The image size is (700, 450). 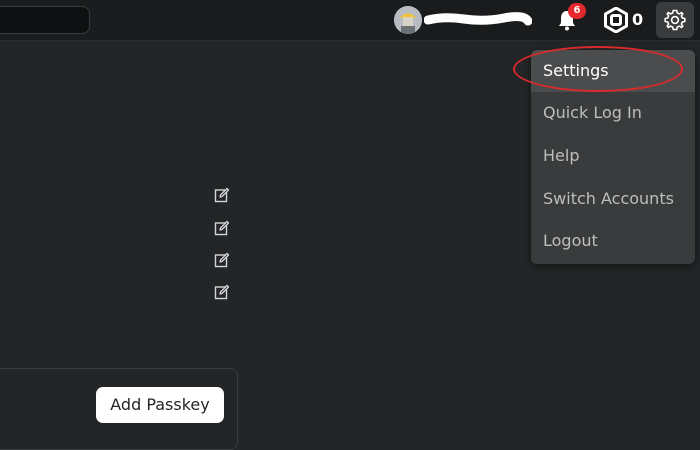 I want to click on notification-badge: 6, so click(x=577, y=11).